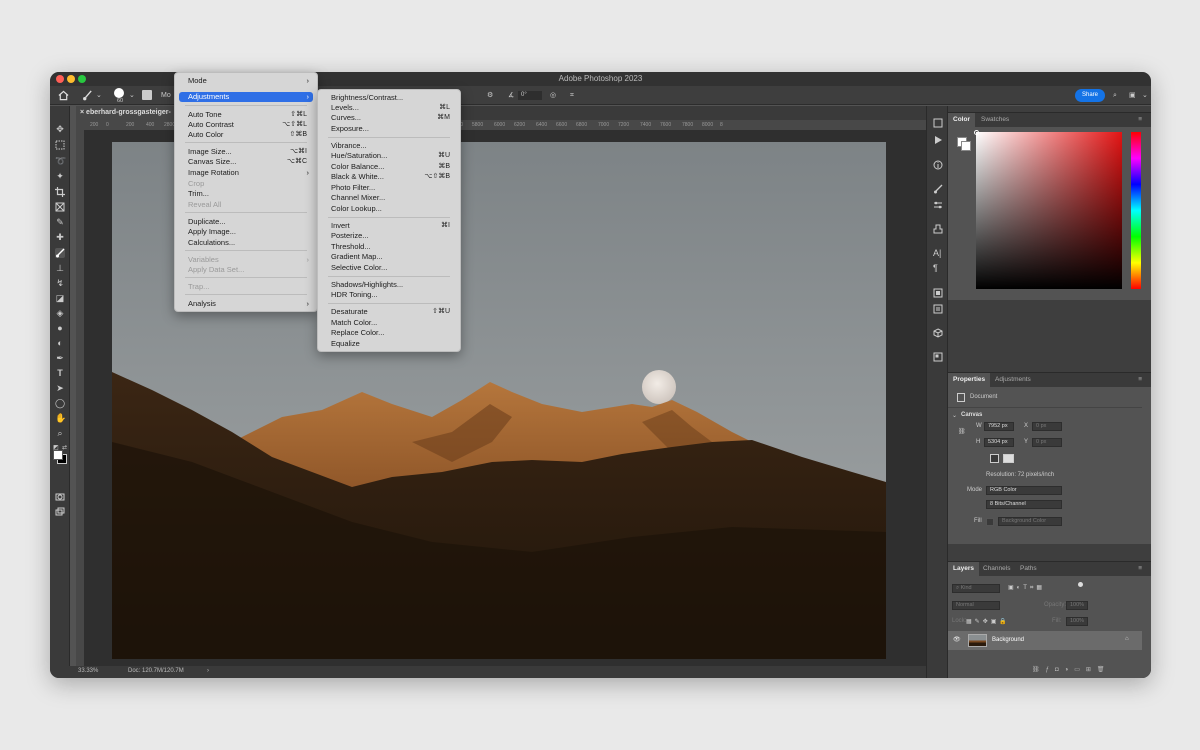  What do you see at coordinates (490, 95) in the screenshot?
I see `gear-icon: ⚙` at bounding box center [490, 95].